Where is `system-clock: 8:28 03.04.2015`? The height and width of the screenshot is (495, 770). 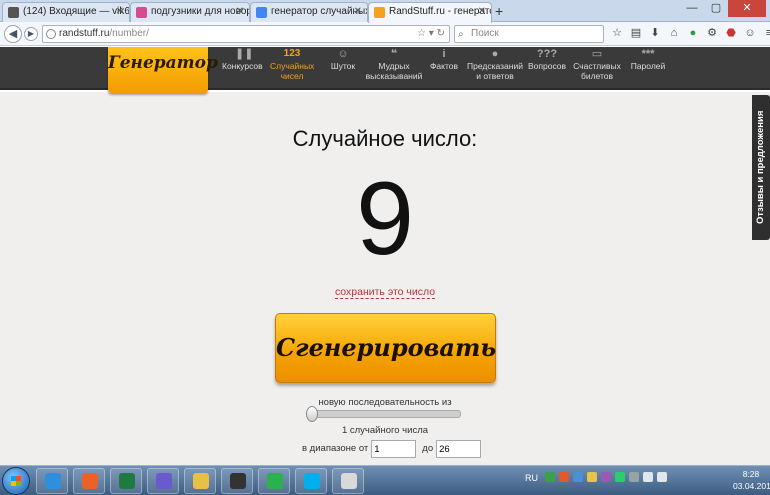
system-clock: 8:28 03.04.2015 is located at coordinates (751, 480).